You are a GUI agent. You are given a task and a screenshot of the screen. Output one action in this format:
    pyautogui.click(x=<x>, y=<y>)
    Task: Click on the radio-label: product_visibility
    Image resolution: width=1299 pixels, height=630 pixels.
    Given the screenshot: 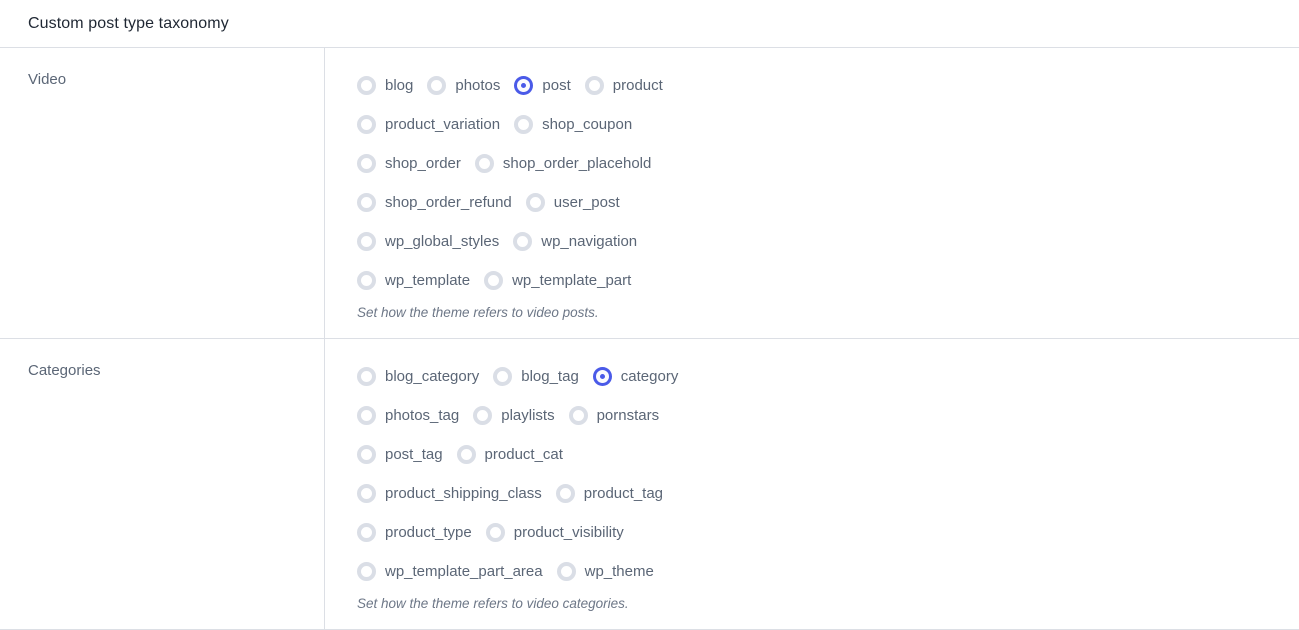 What is the action you would take?
    pyautogui.click(x=568, y=532)
    